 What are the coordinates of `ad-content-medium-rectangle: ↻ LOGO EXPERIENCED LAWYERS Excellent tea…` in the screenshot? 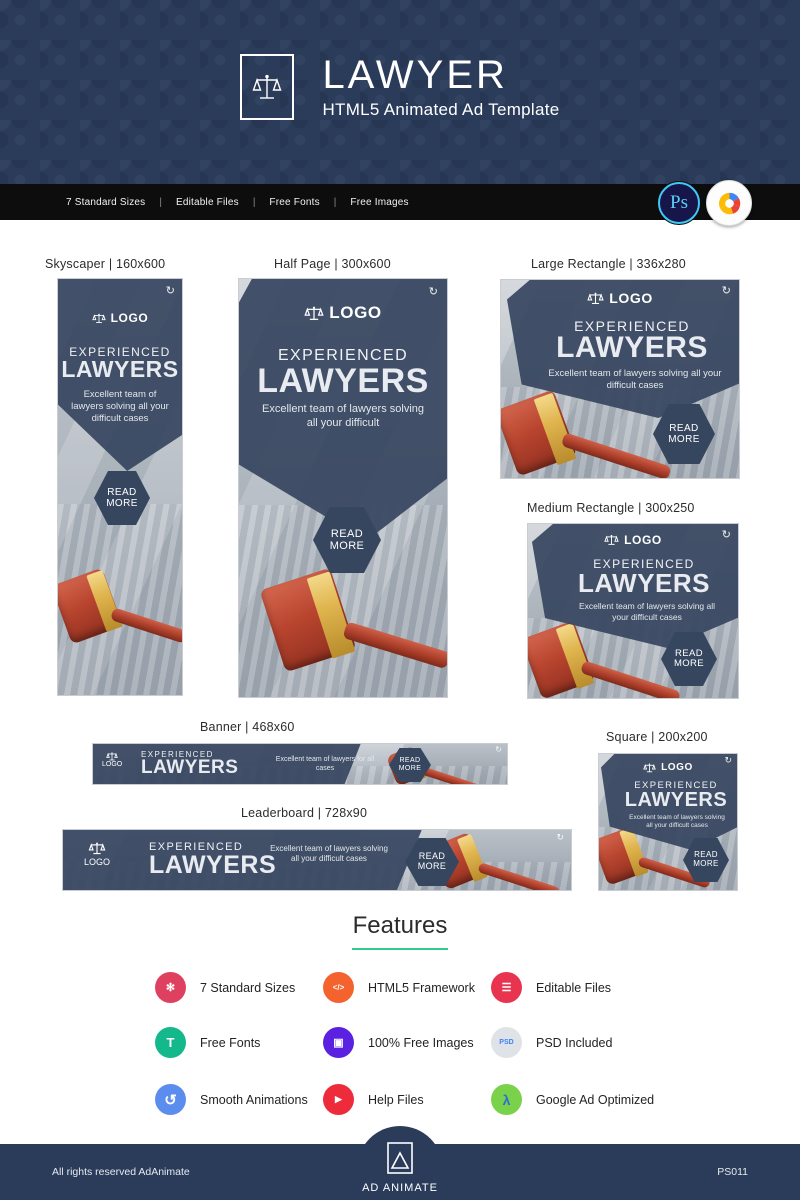 It's located at (633, 611).